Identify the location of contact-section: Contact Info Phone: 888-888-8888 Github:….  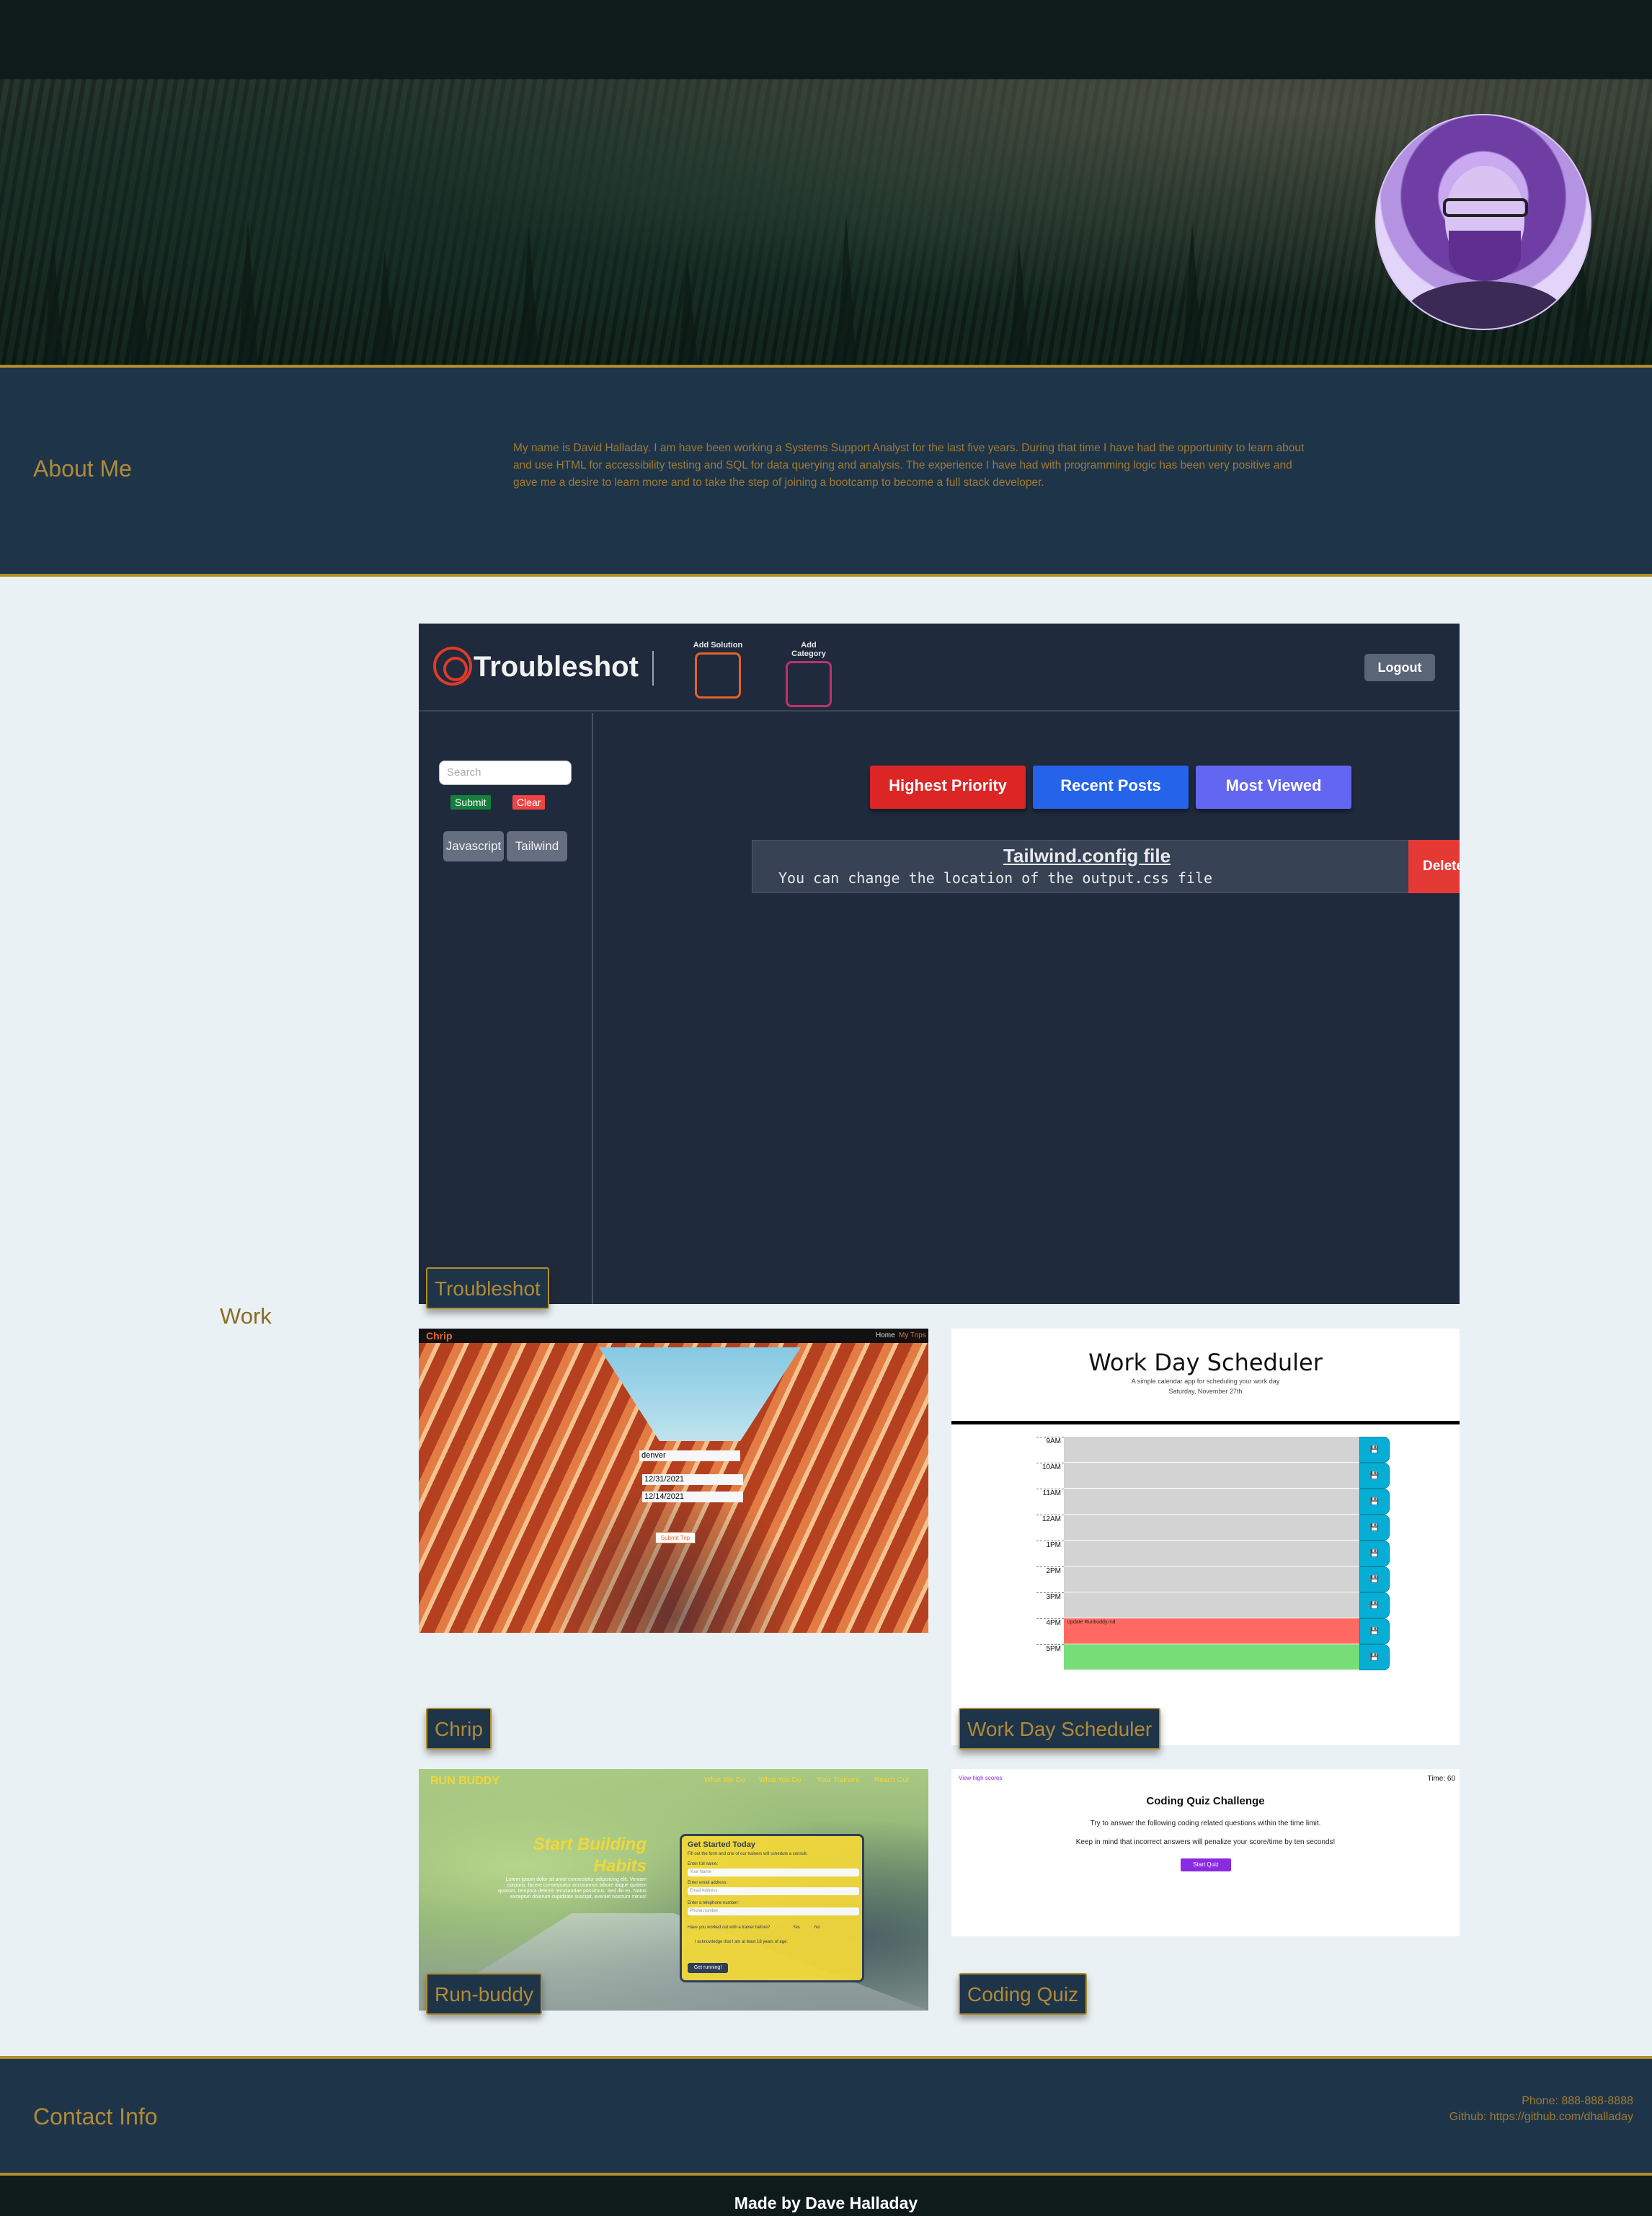
(826, 2116).